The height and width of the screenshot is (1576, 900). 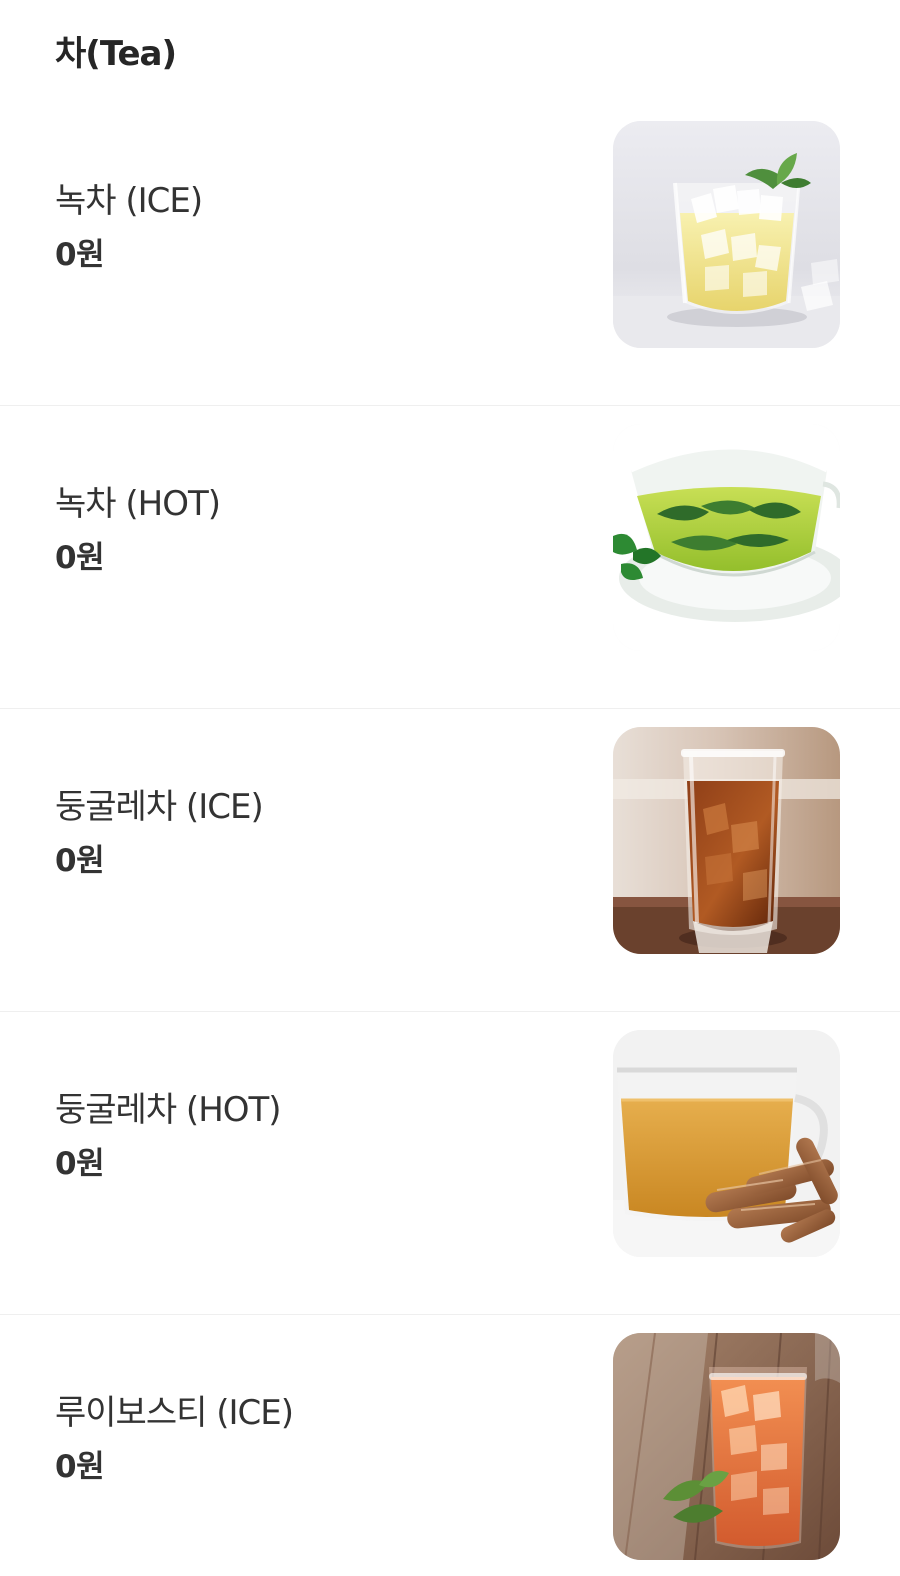 What do you see at coordinates (138, 504) in the screenshot?
I see `menu-item-name: 녹차 (HOT)` at bounding box center [138, 504].